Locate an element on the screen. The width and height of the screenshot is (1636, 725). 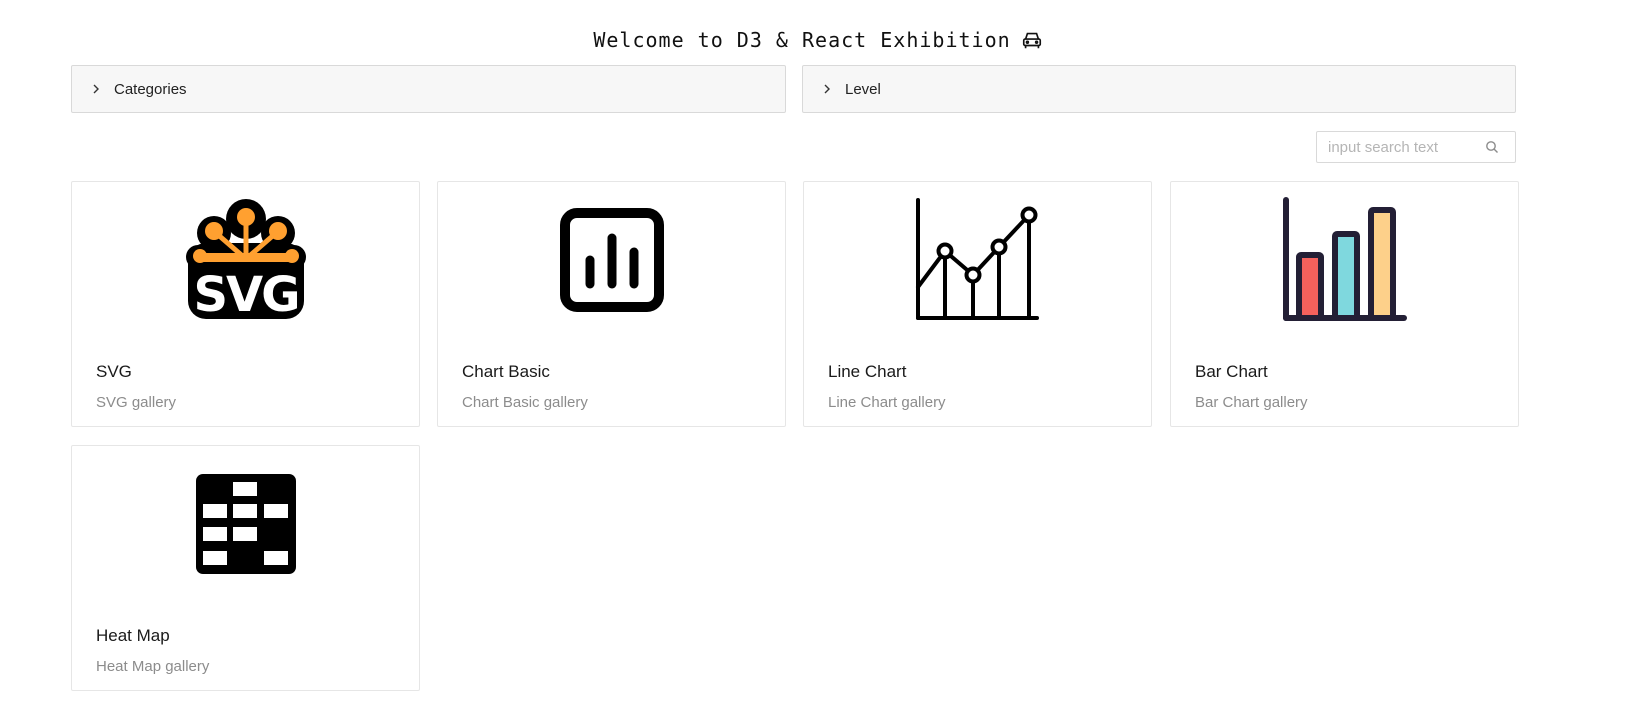
categories-collapse: Categories is located at coordinates (428, 89).